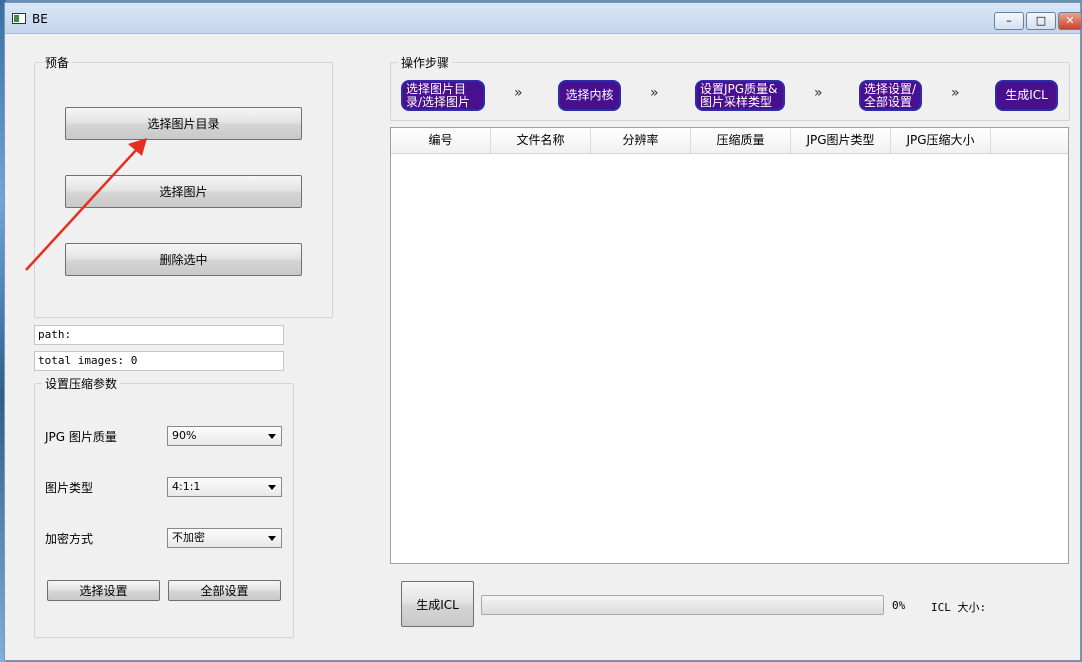 The height and width of the screenshot is (662, 1082). Describe the element at coordinates (224, 487) in the screenshot. I see `image-type-select: 4:1:1` at that location.